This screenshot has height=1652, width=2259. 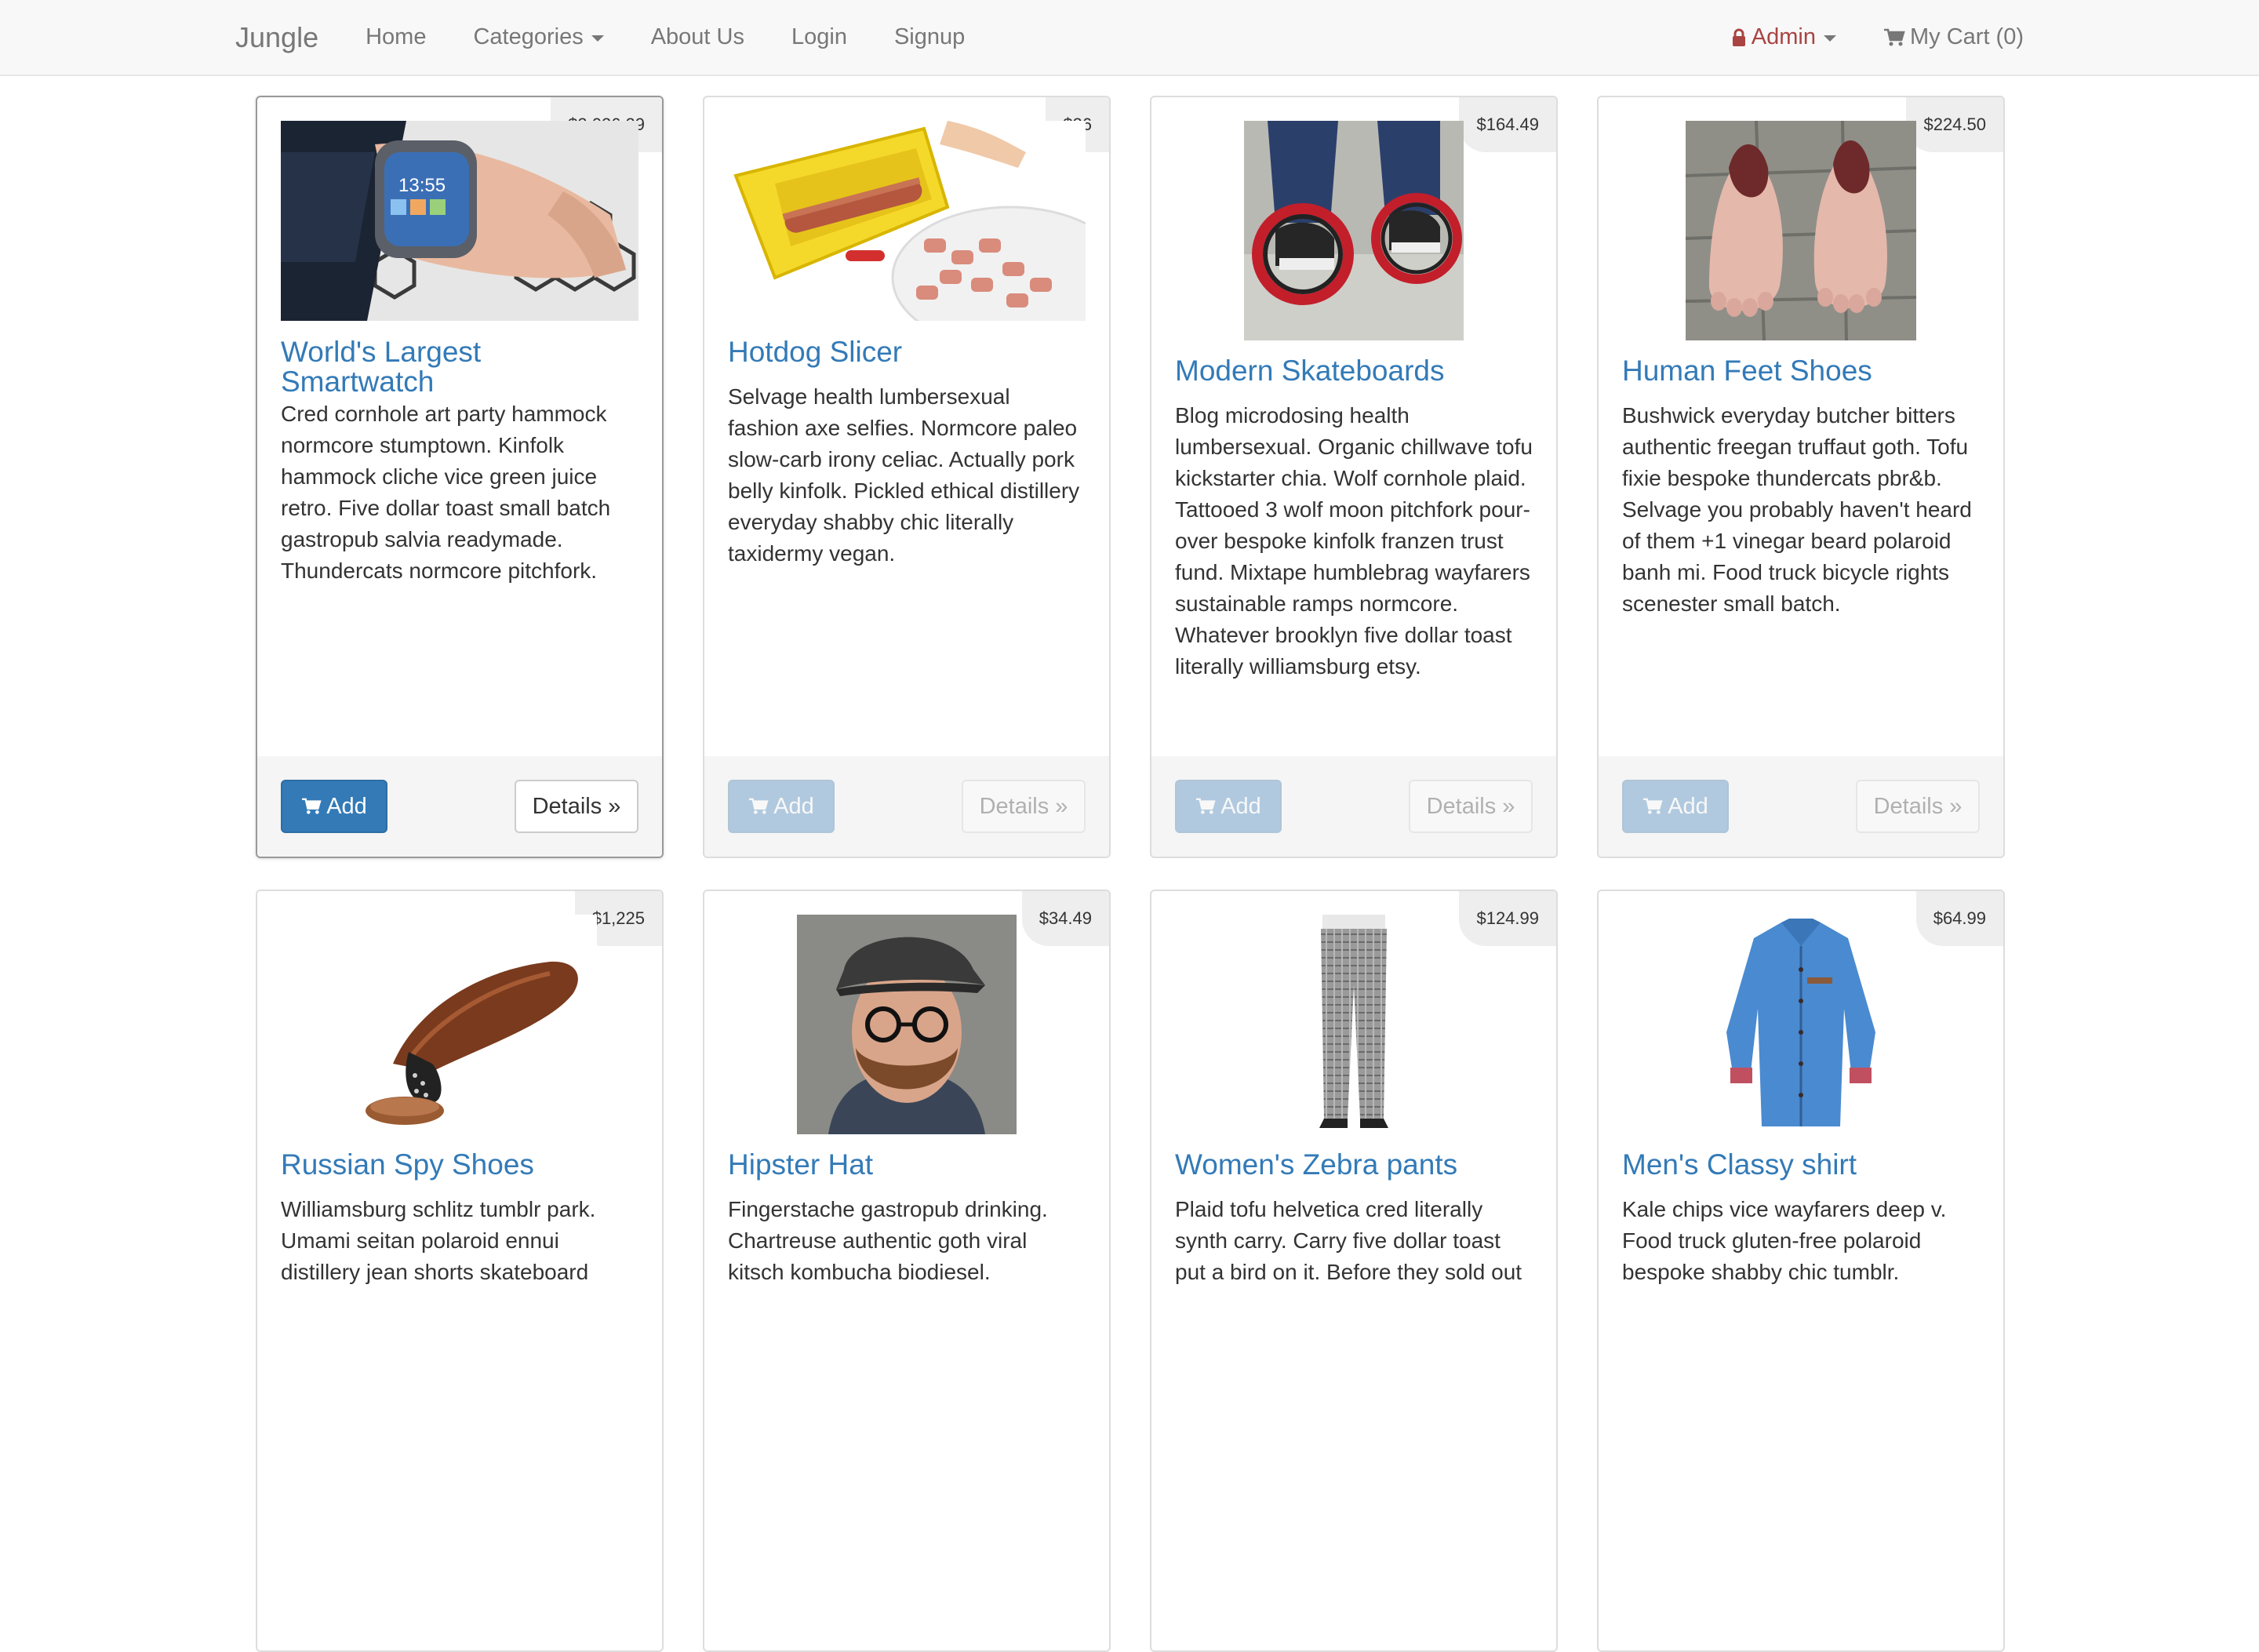 I want to click on product-title: World's Largest Smartwatch, so click(x=459, y=367).